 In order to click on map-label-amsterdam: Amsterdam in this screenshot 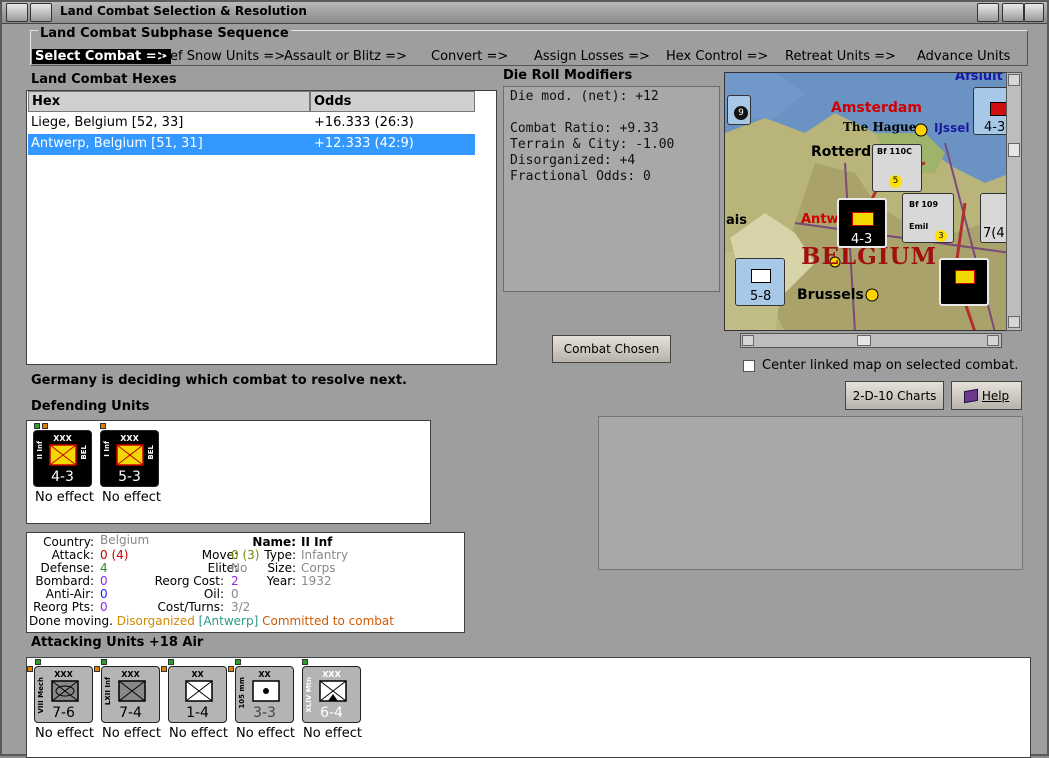, I will do `click(876, 108)`.